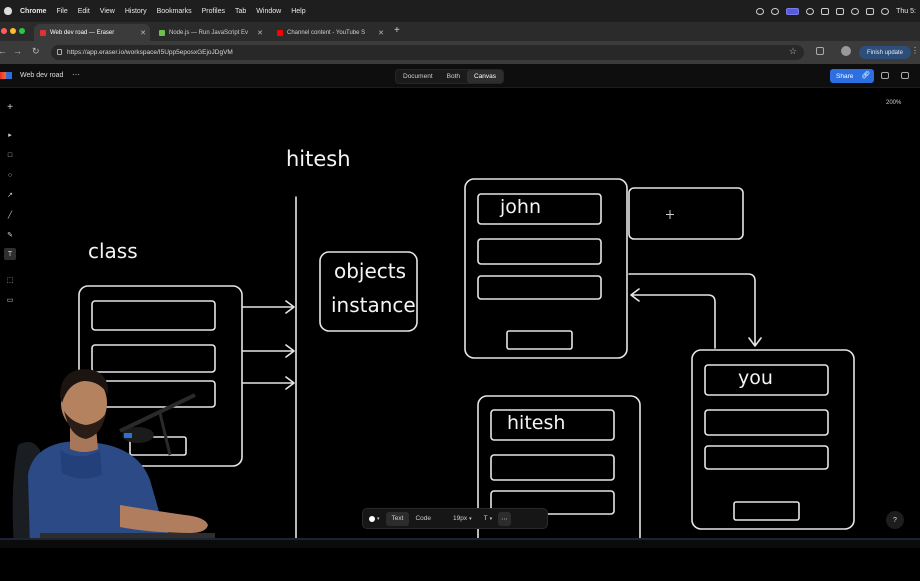 This screenshot has height=581, width=920. Describe the element at coordinates (101, 494) in the screenshot. I see `torso-shape` at that location.